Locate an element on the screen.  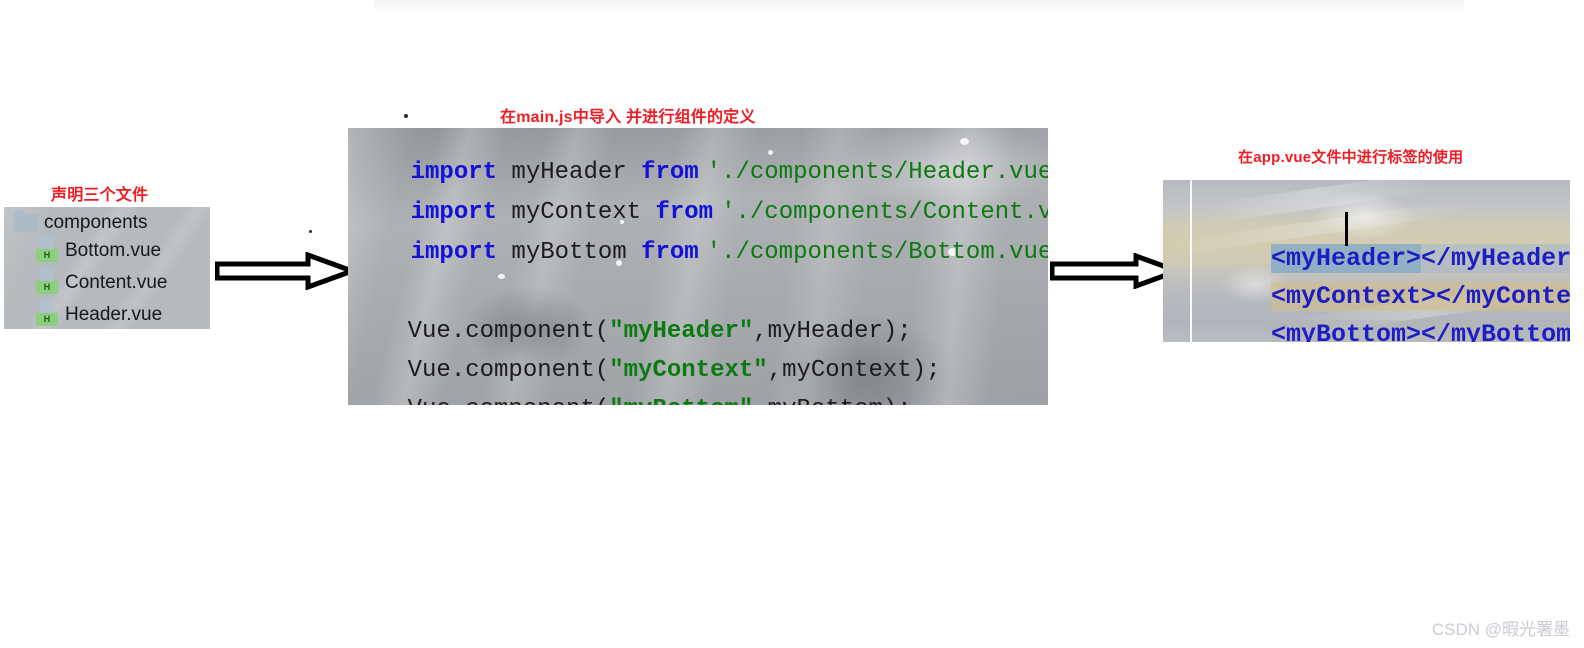
tree-row-components: components is located at coordinates (81, 223).